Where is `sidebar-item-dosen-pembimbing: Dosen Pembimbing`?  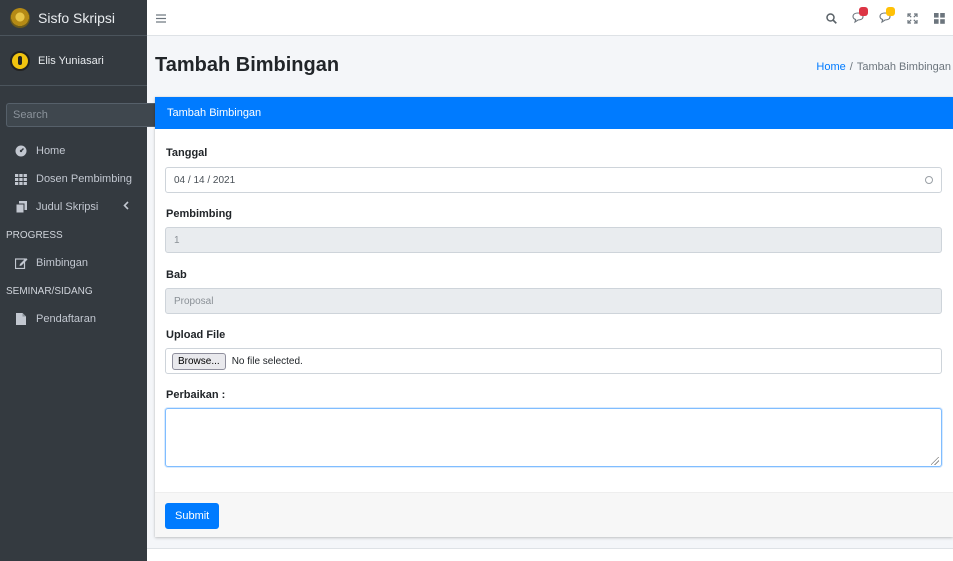
sidebar-item-dosen-pembimbing: Dosen Pembimbing is located at coordinates (73, 179).